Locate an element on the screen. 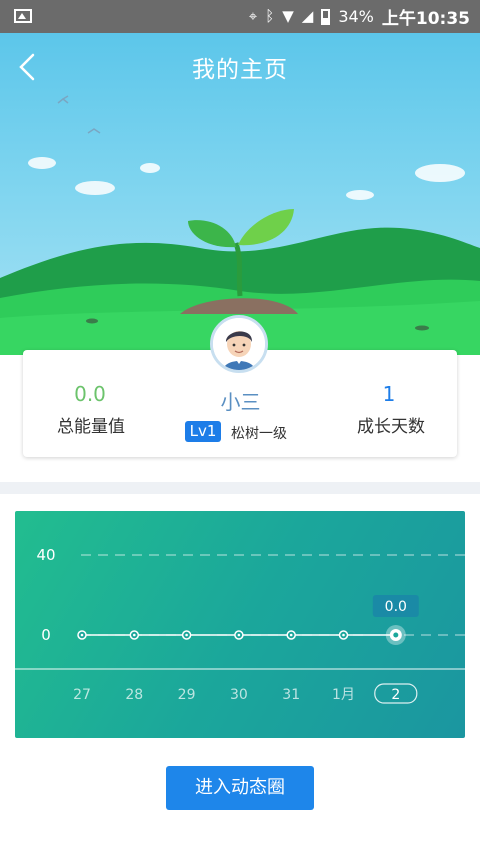  x-tick-label: 28 is located at coordinates (134, 695).